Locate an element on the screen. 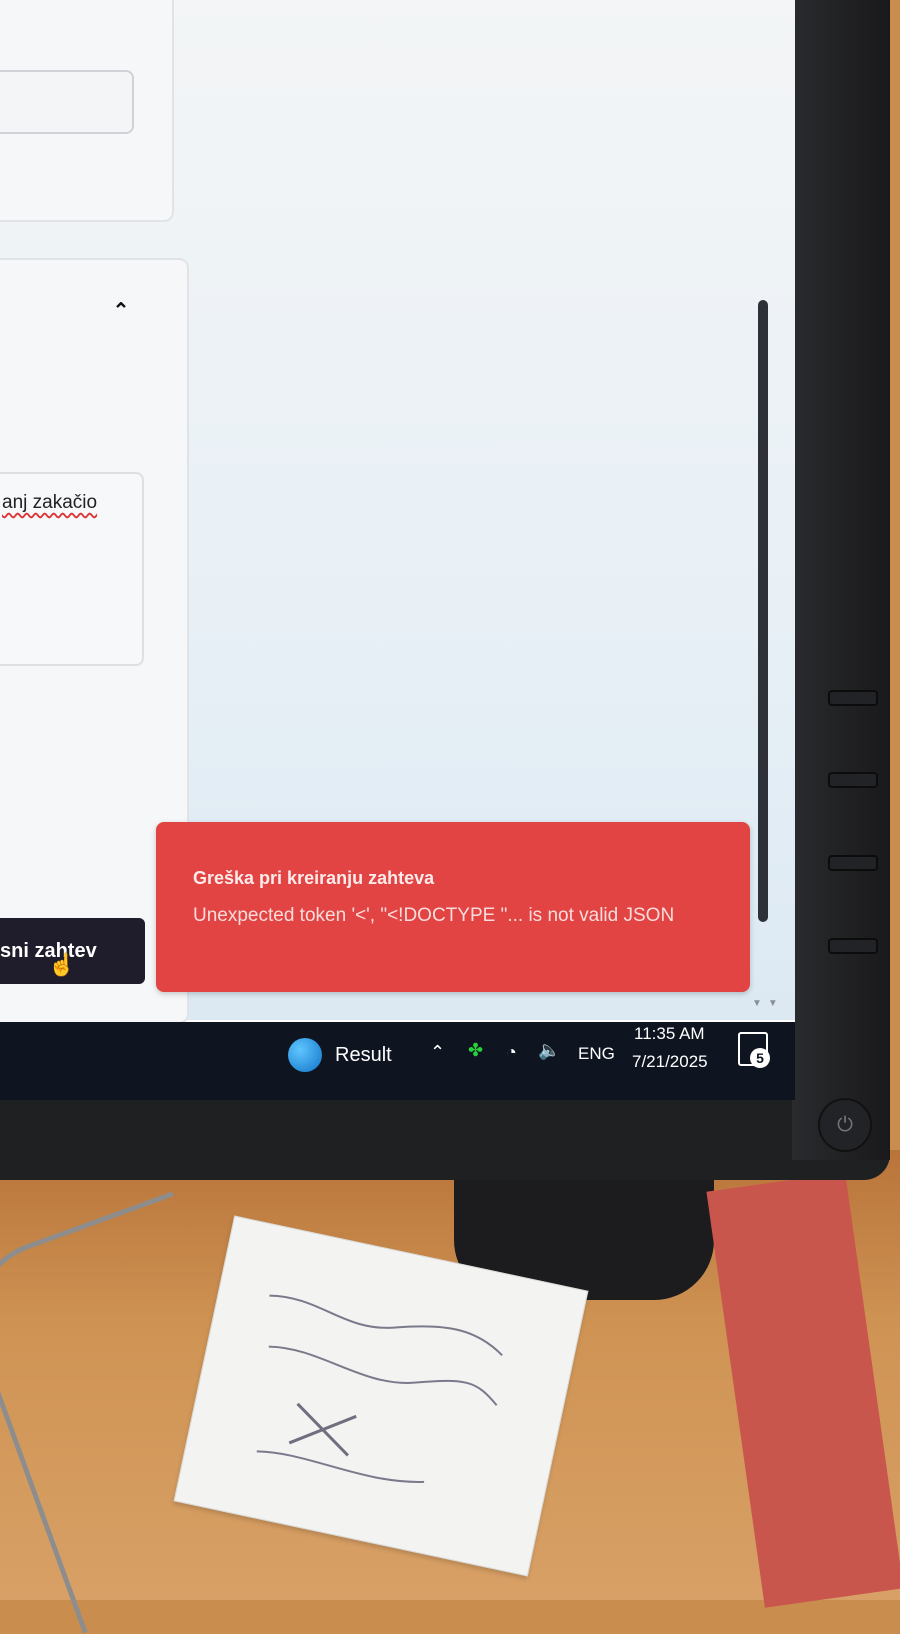 This screenshot has height=1634, width=900. power-icon: ⏻ is located at coordinates (845, 1125).